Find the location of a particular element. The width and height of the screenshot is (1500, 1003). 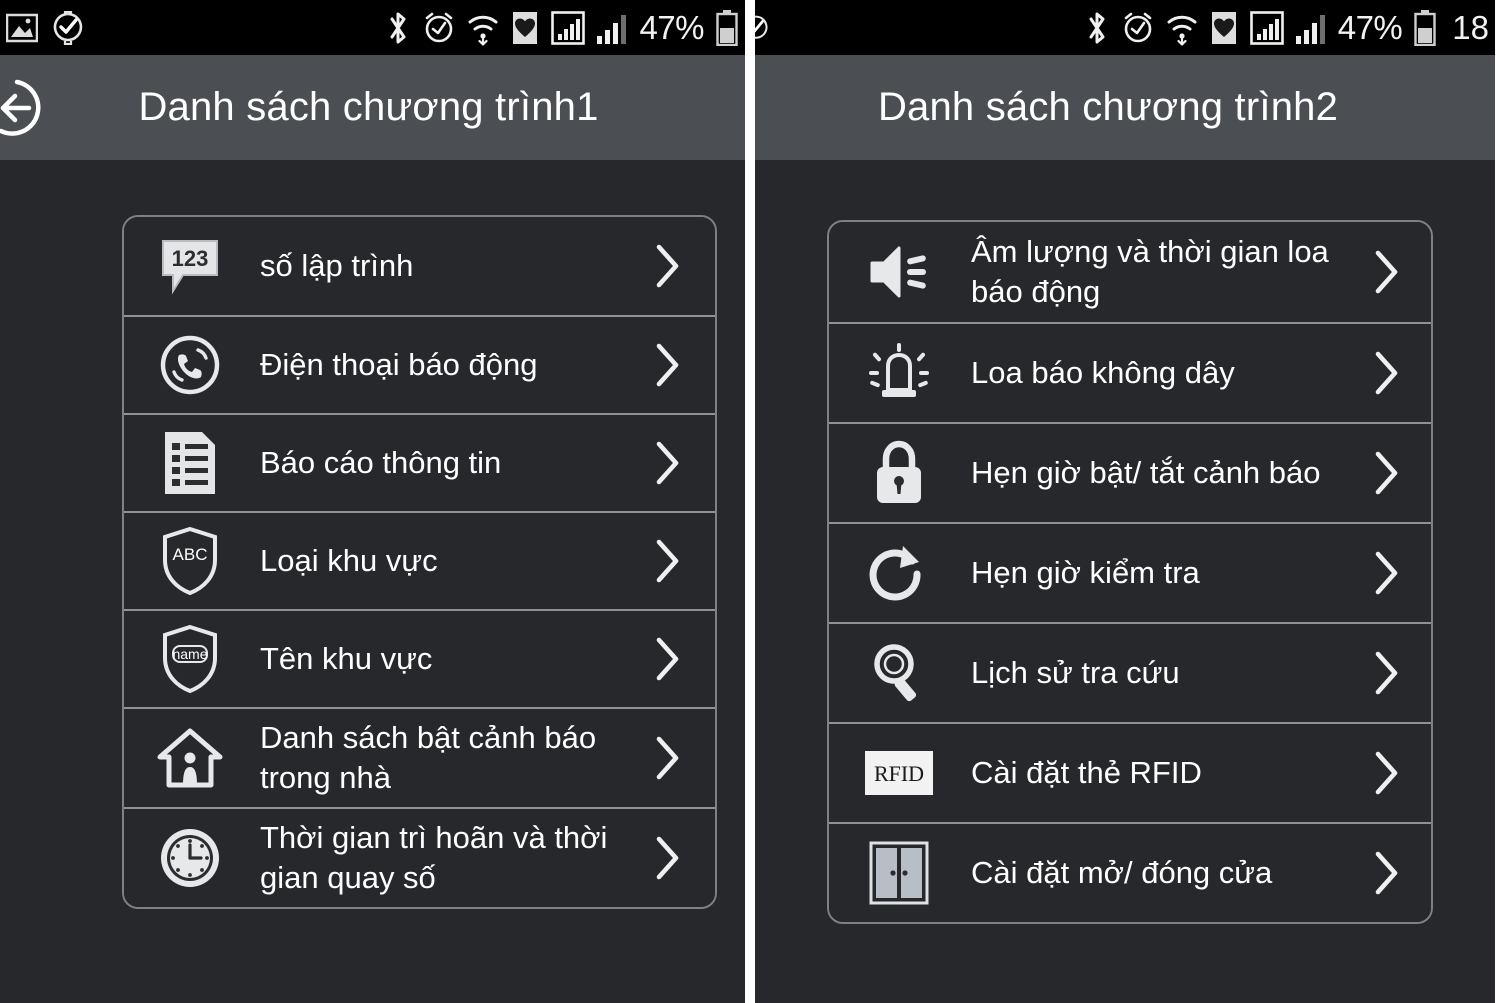

title-bar: Danh sách chương trình1 is located at coordinates (372, 107).